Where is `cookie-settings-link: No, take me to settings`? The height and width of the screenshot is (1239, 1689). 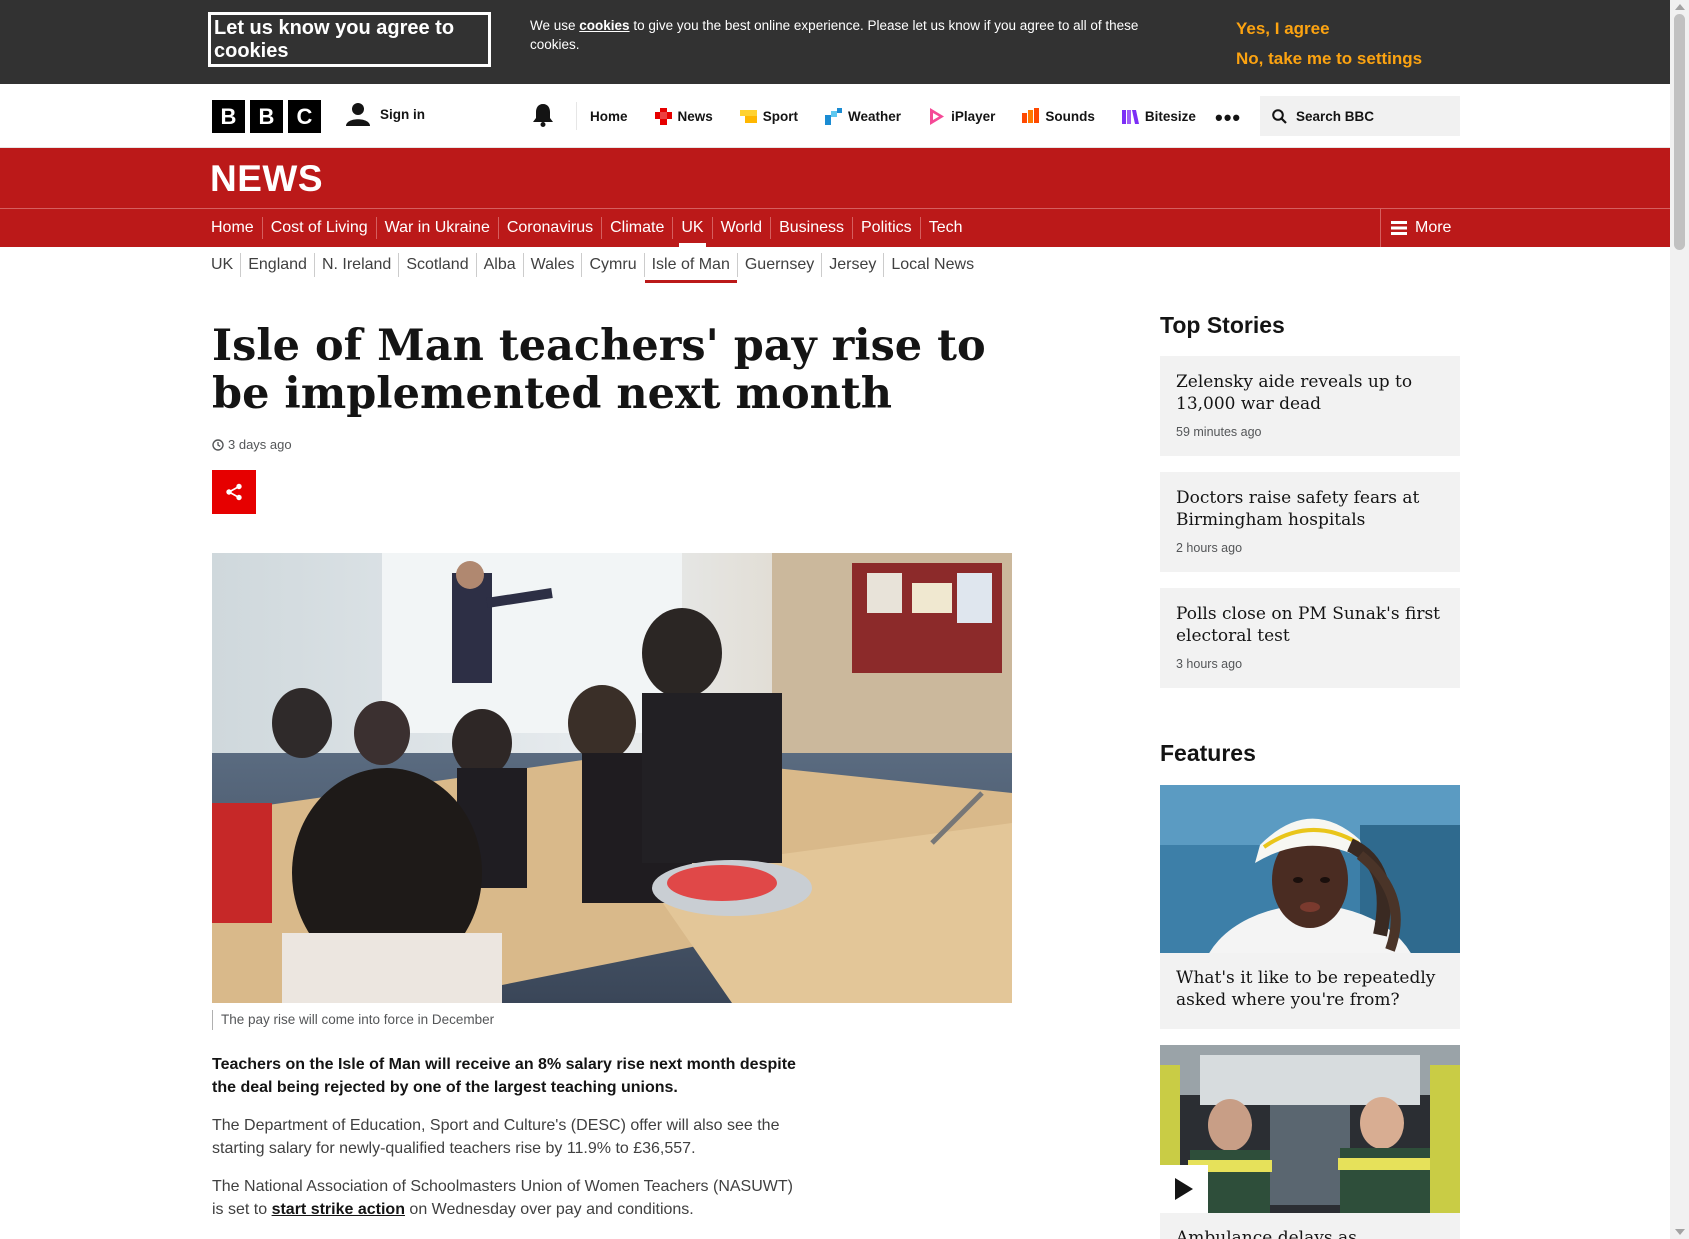
cookie-settings-link: No, take me to settings is located at coordinates (1329, 59).